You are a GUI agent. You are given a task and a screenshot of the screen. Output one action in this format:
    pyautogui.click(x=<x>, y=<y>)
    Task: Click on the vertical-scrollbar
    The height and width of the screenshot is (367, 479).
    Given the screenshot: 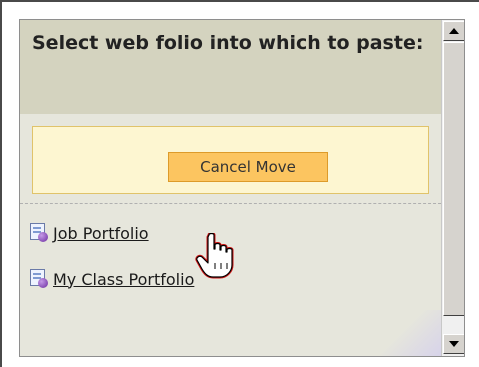 What is the action you would take?
    pyautogui.click(x=452, y=188)
    